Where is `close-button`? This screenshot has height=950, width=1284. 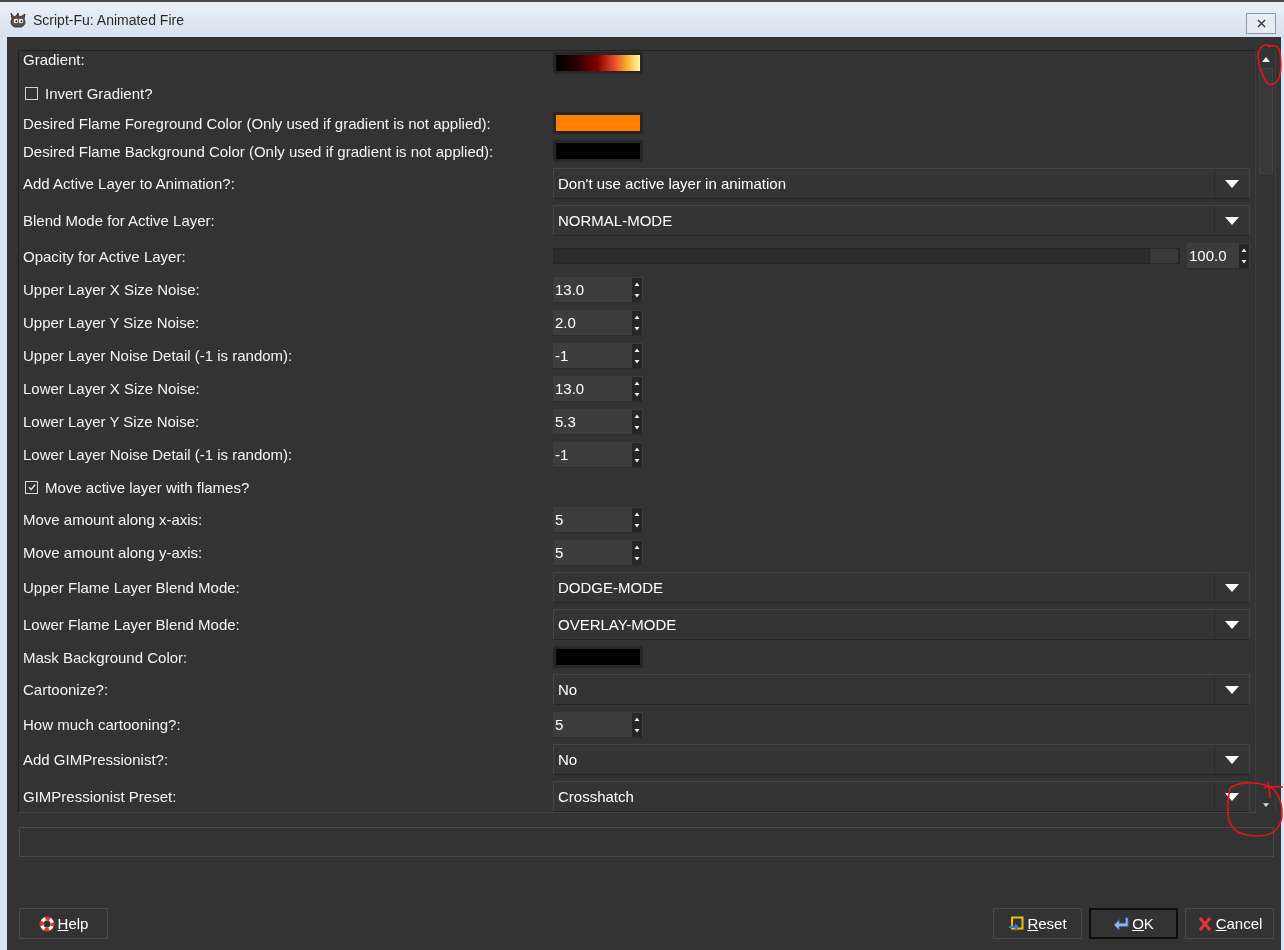 close-button is located at coordinates (1261, 23).